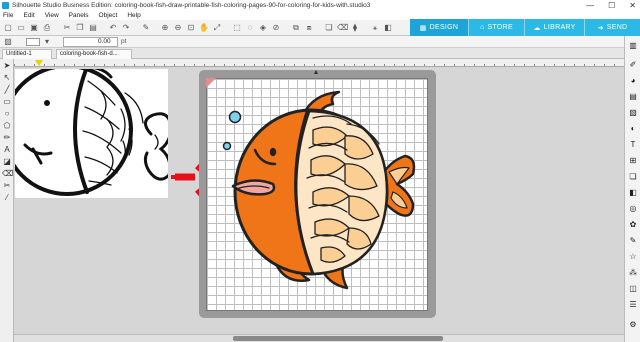 The image size is (640, 342). I want to click on fit-page-icon: ⤢, so click(217, 28).